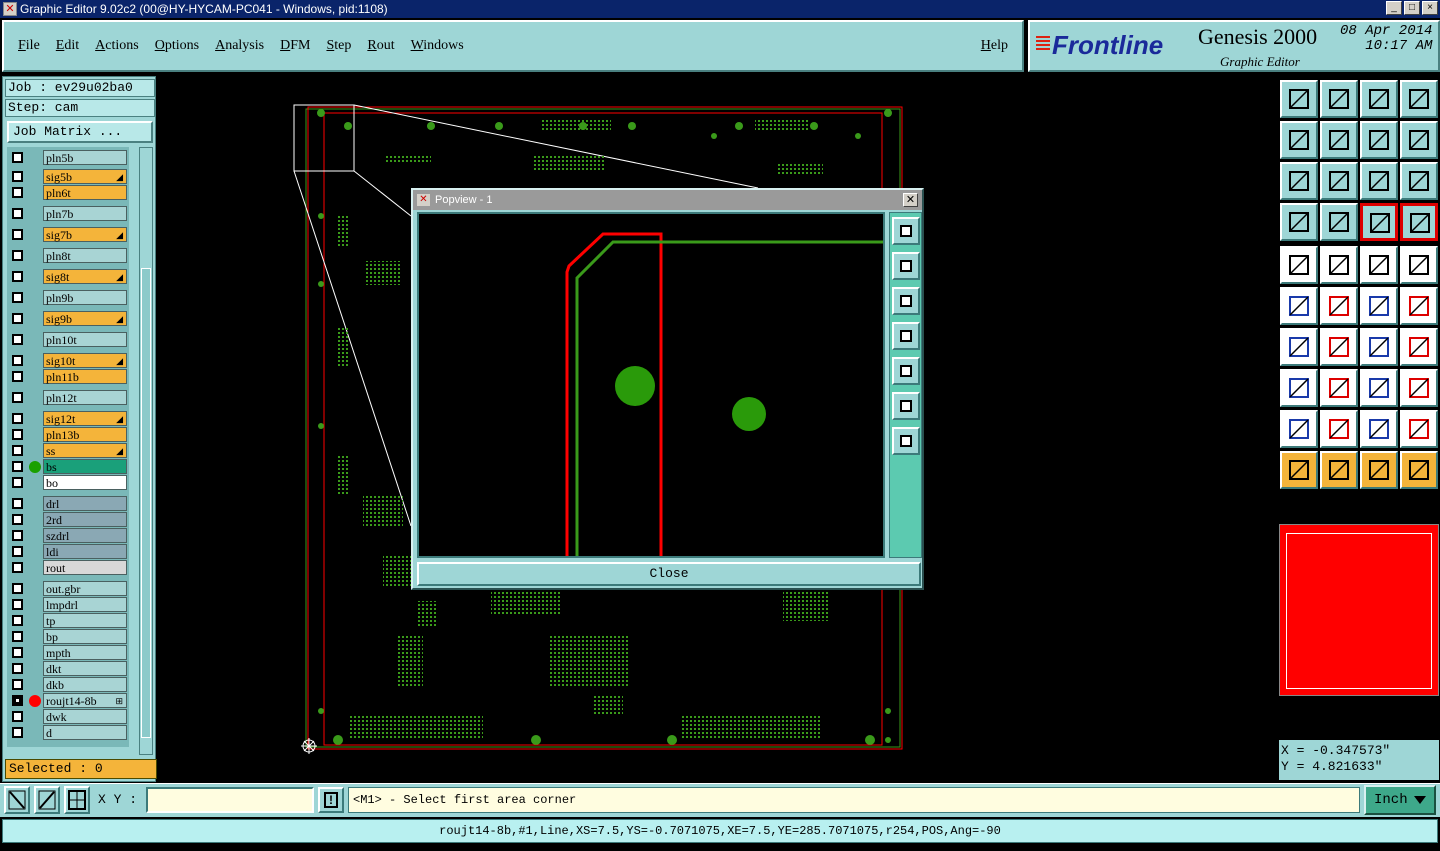 This screenshot has height=851, width=1440. What do you see at coordinates (437, 46) in the screenshot?
I see `menu-windows: Windows` at bounding box center [437, 46].